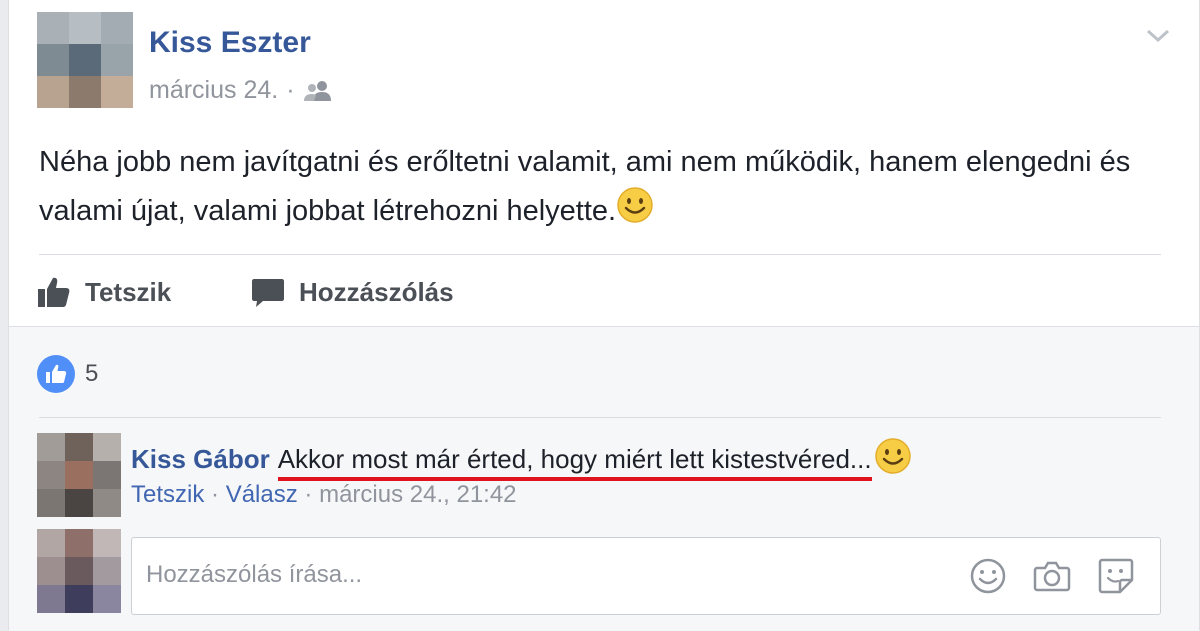  What do you see at coordinates (85, 60) in the screenshot?
I see `author-avatar` at bounding box center [85, 60].